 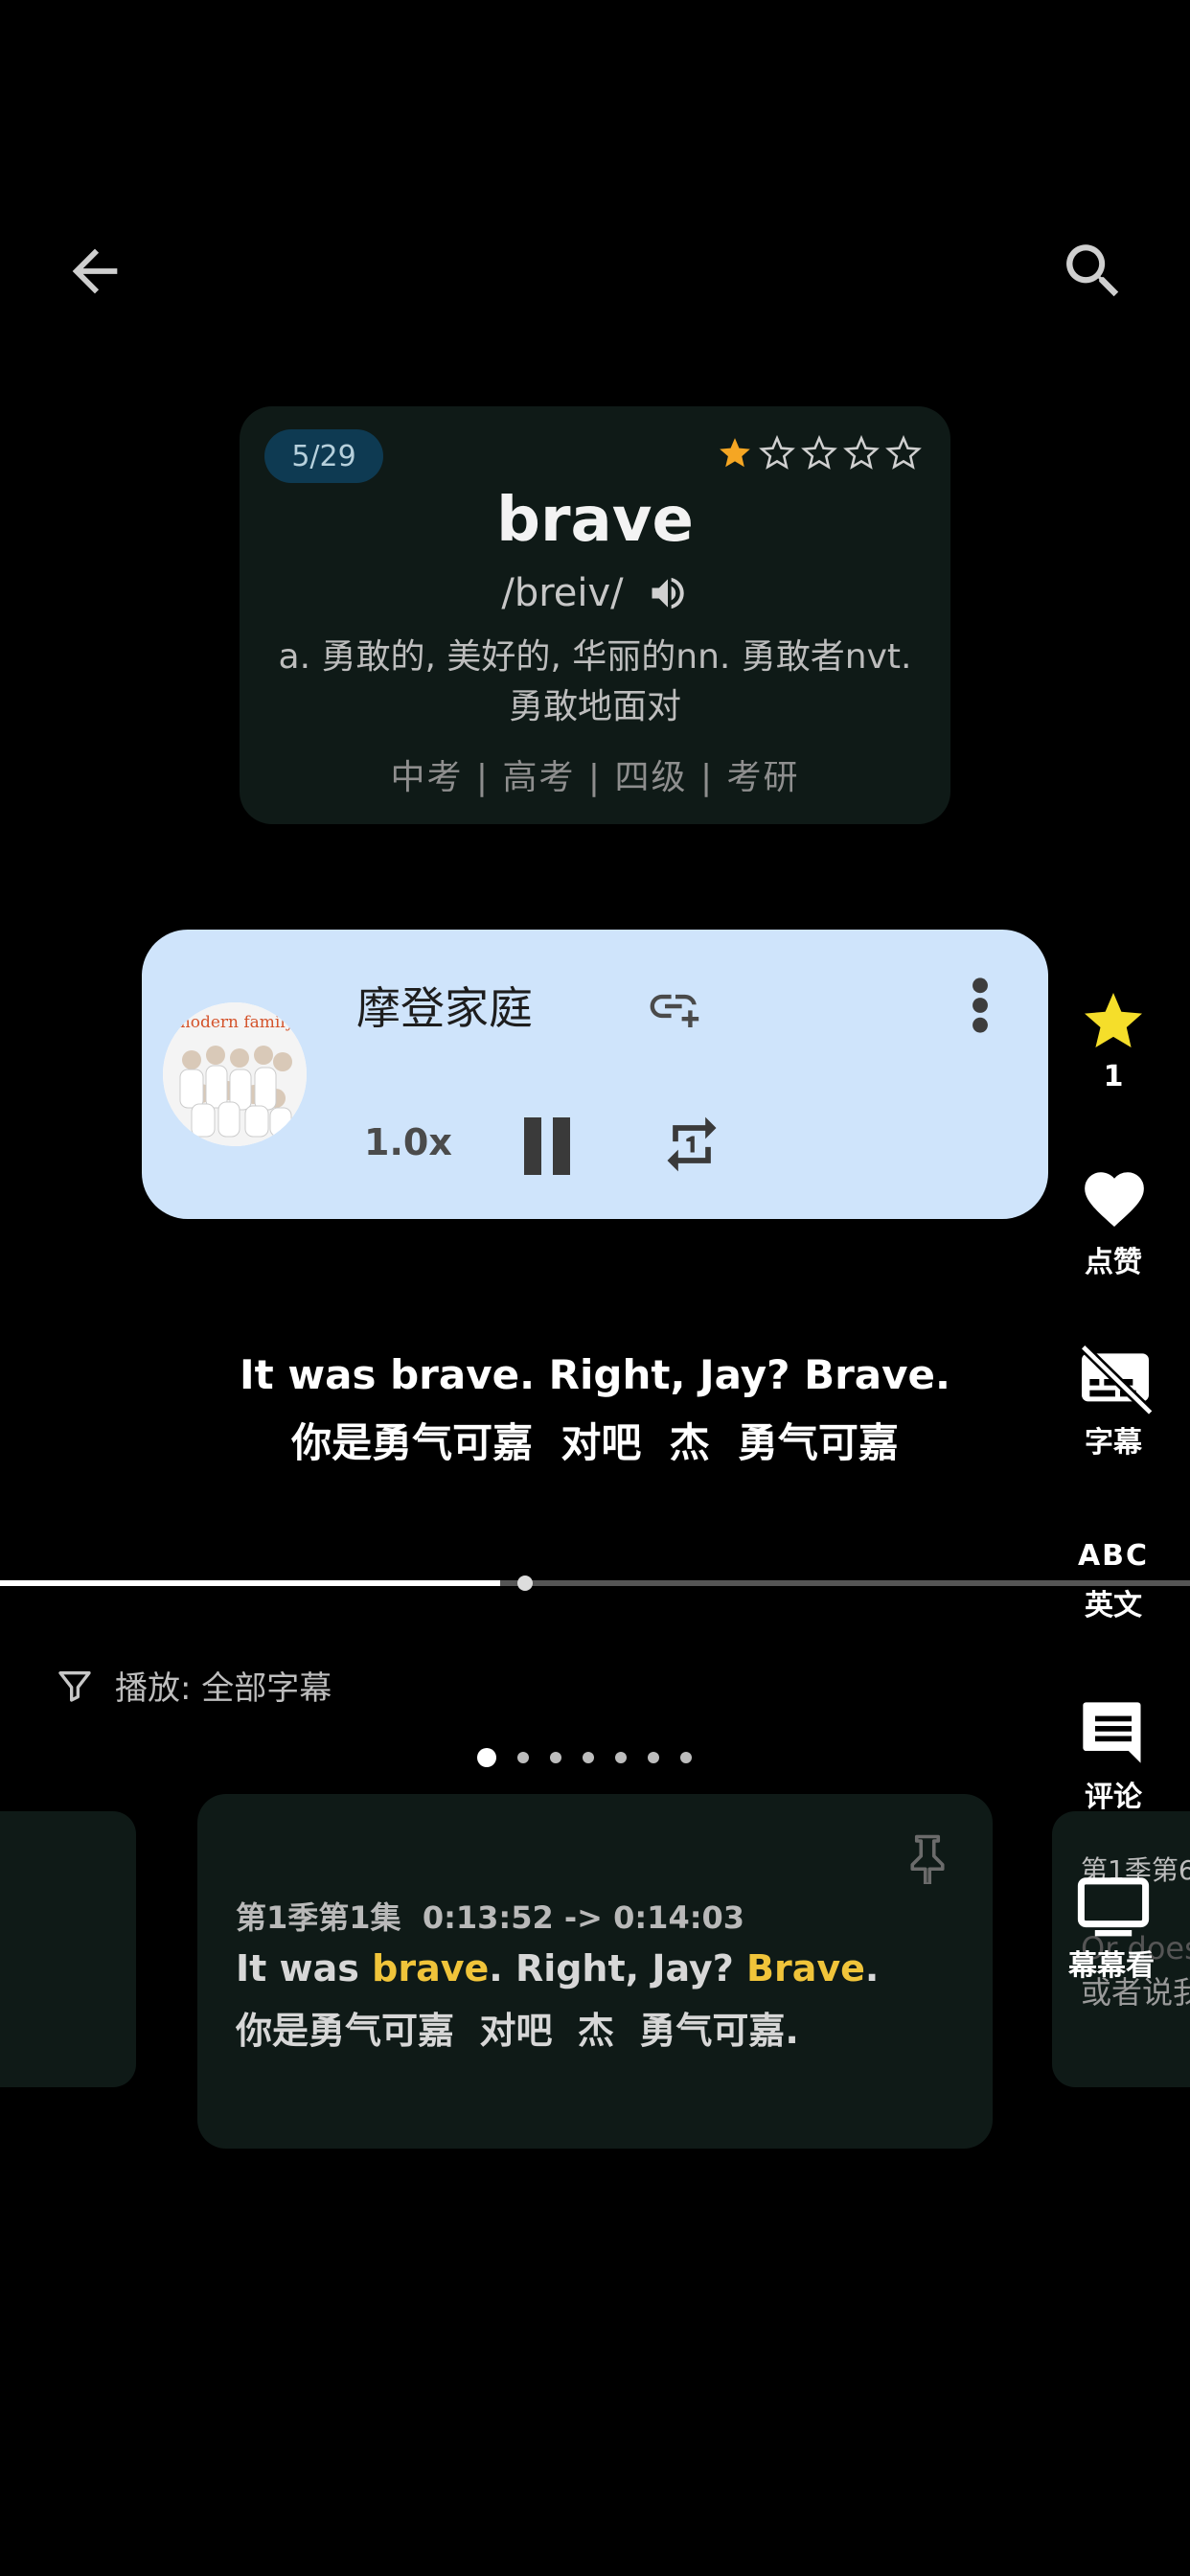 What do you see at coordinates (651, 777) in the screenshot?
I see `exam-tag: 四级` at bounding box center [651, 777].